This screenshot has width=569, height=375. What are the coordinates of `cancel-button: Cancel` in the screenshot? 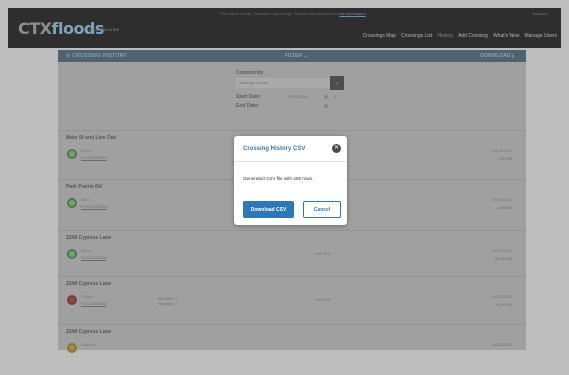 It's located at (322, 209).